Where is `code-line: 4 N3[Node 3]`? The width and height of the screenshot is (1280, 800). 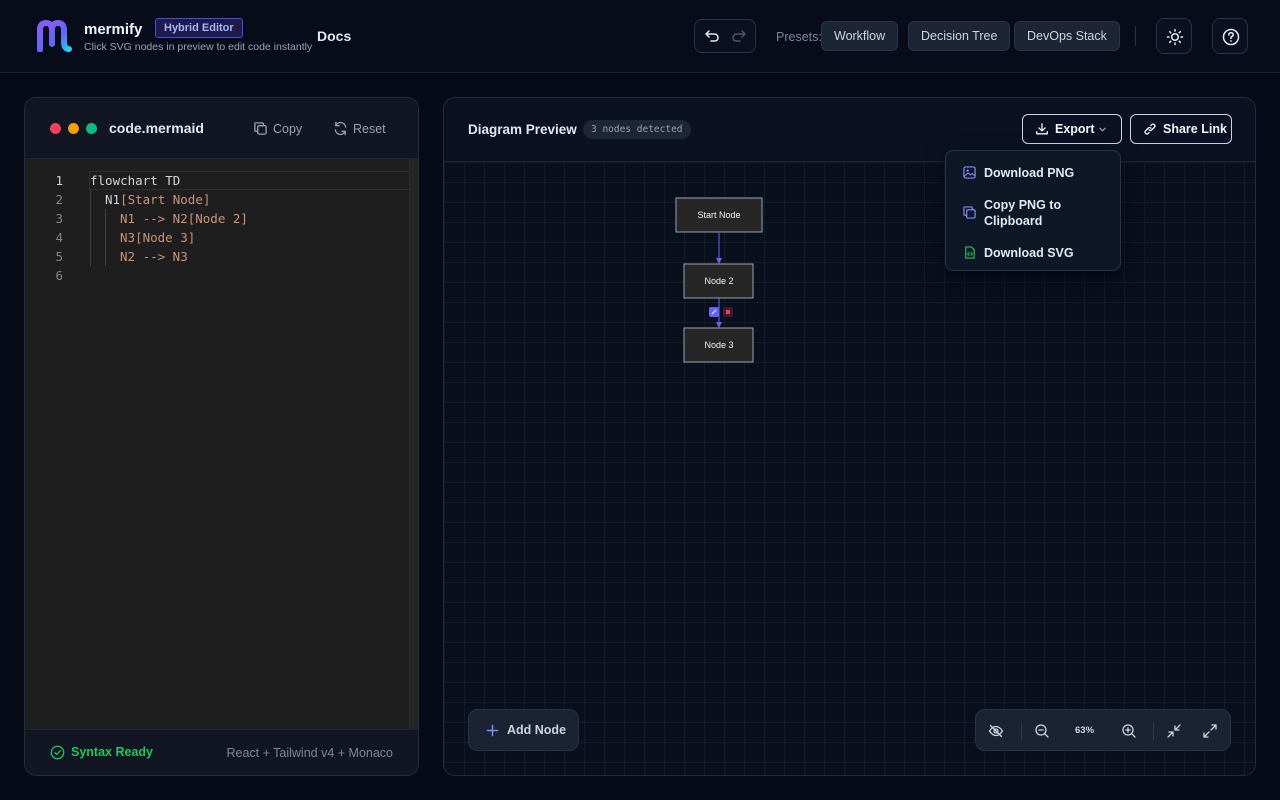 code-line: 4 N3[Node 3] is located at coordinates (221, 237).